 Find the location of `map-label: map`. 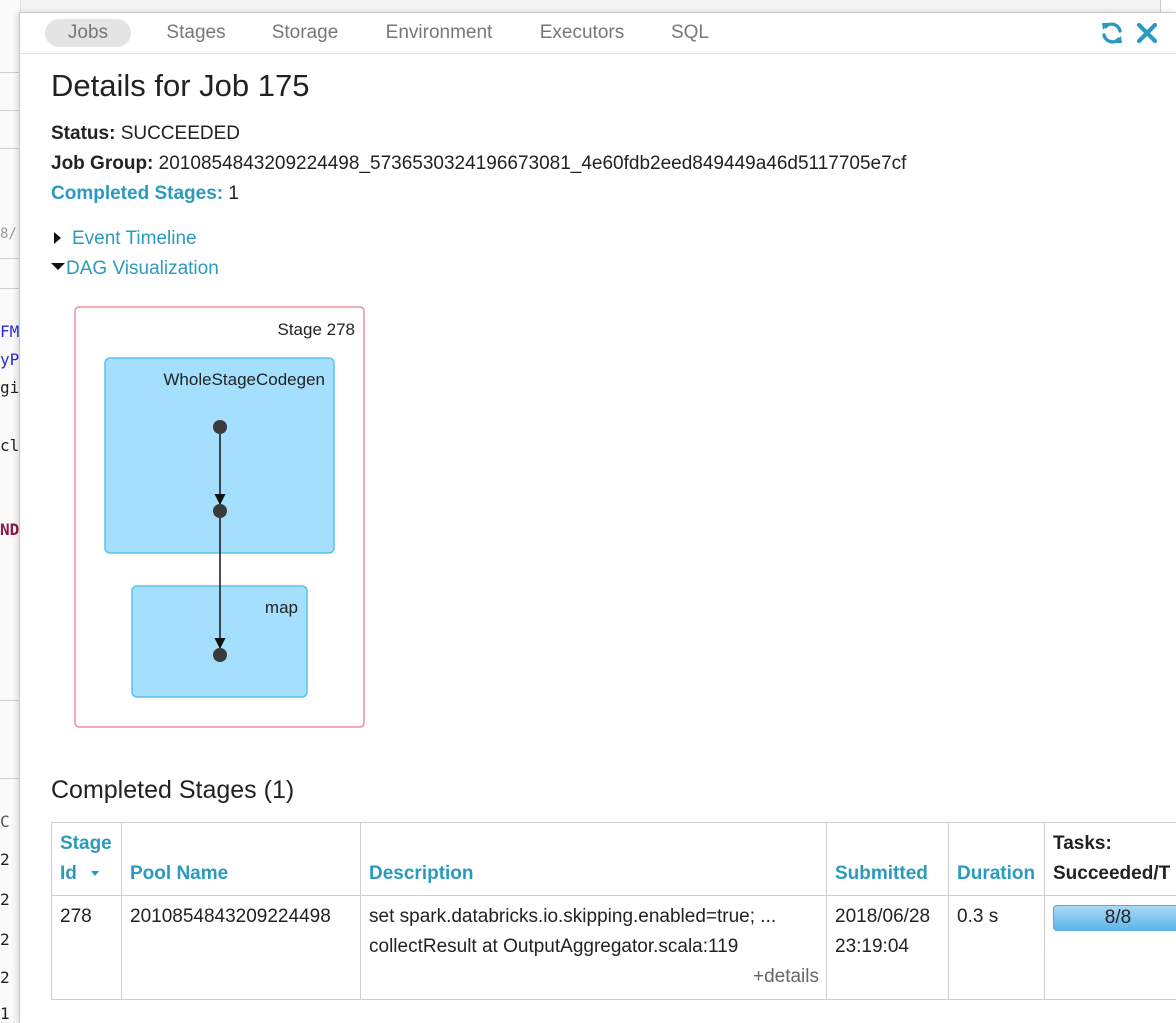

map-label: map is located at coordinates (281, 607).